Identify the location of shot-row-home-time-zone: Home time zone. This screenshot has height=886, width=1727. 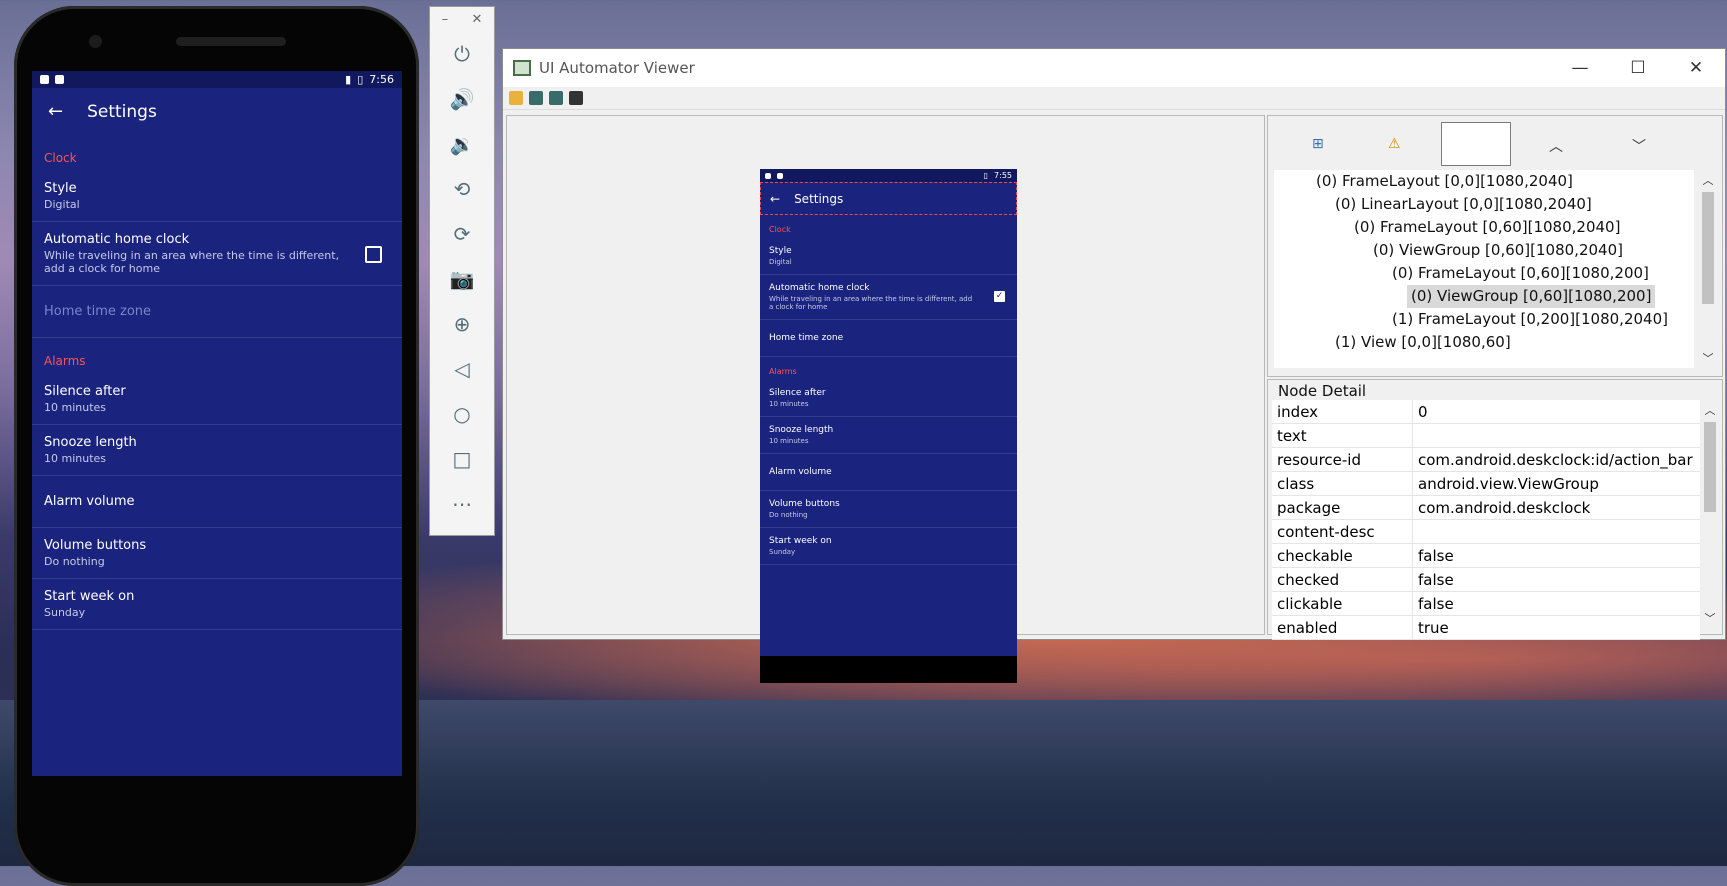
(888, 338).